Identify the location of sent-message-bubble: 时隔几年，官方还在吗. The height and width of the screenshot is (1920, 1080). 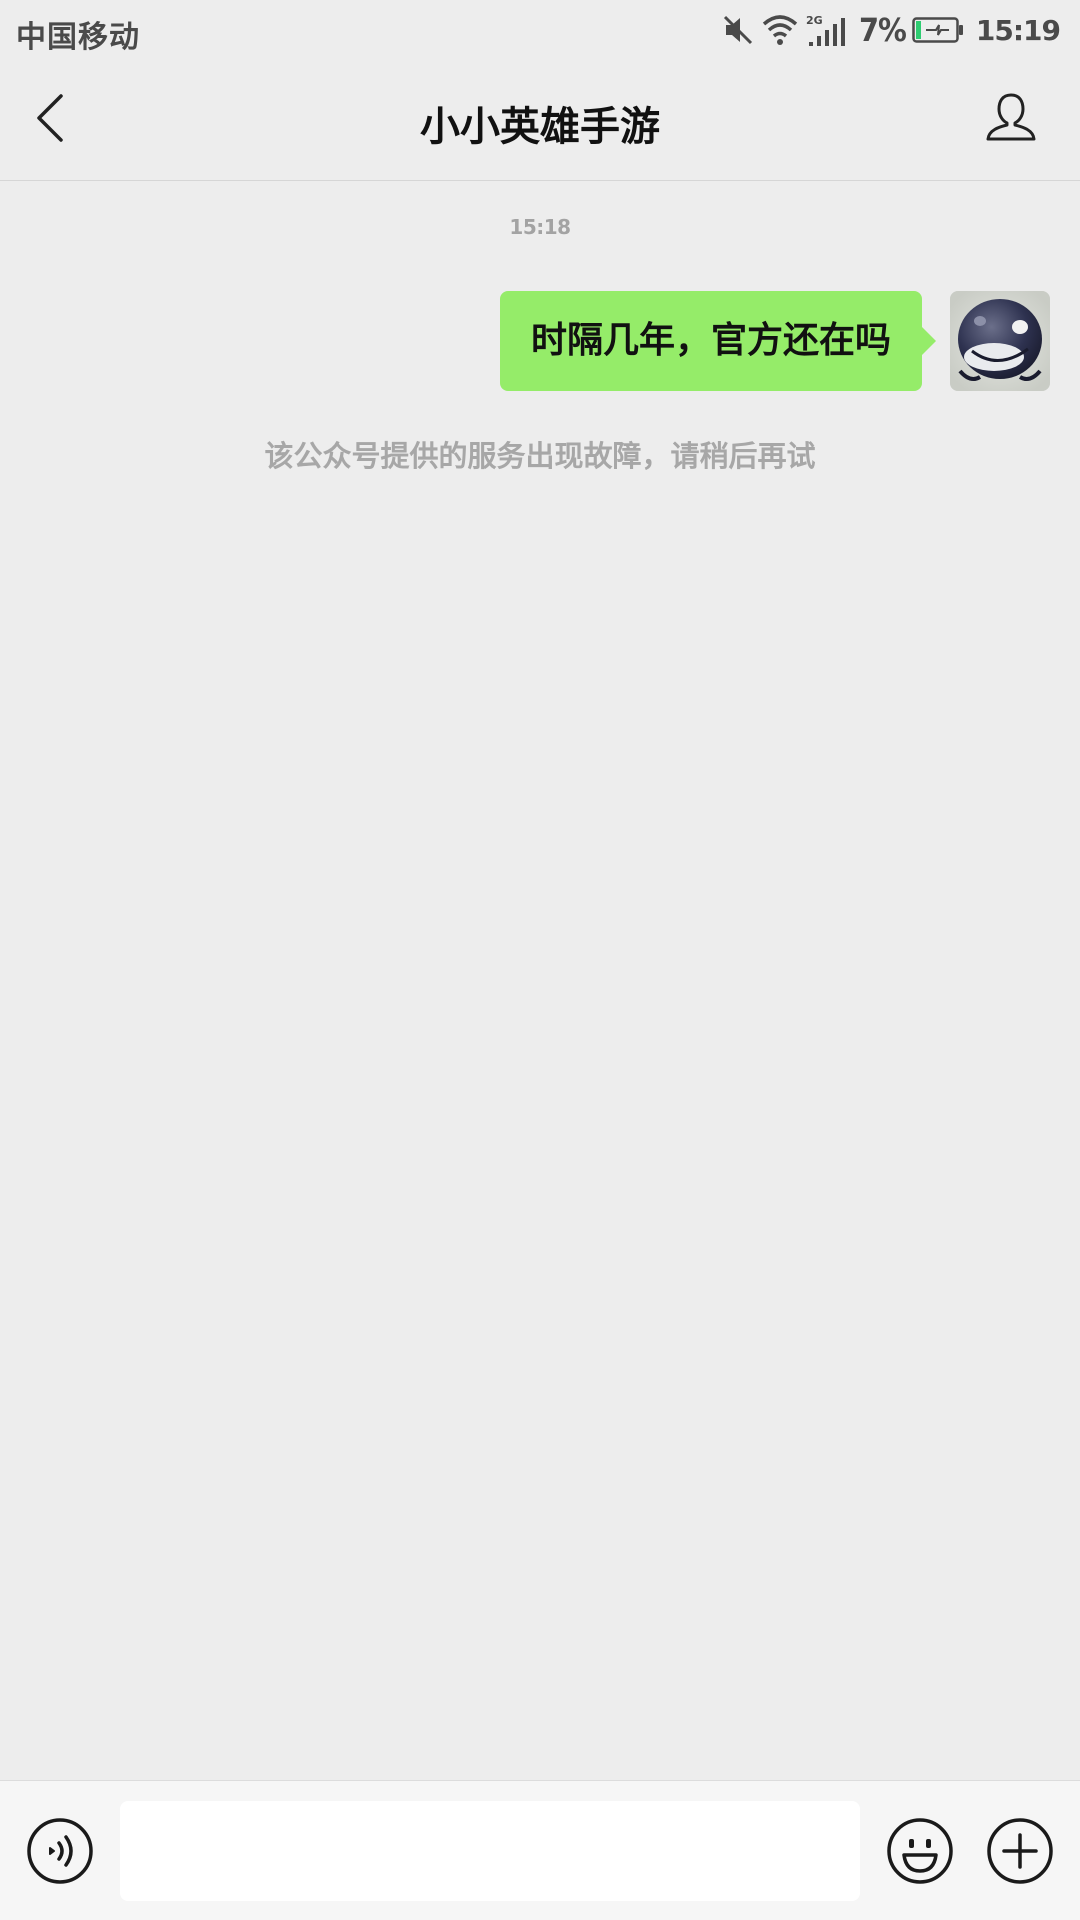
(718, 341).